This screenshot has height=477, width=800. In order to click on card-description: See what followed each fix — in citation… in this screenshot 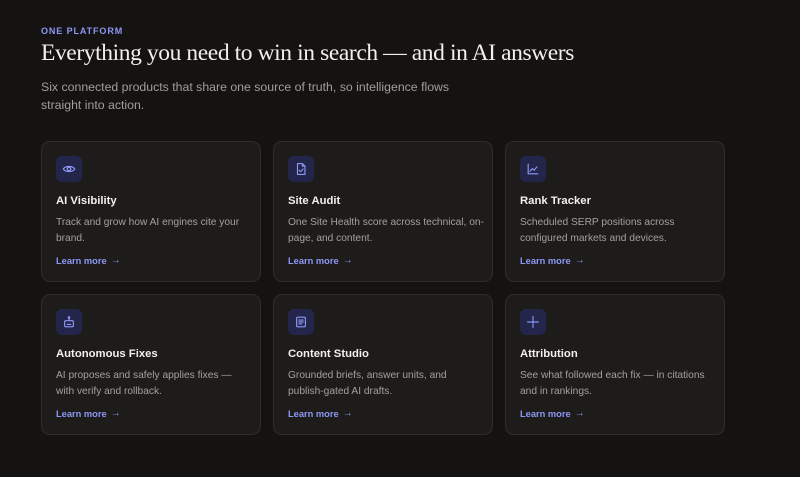, I will do `click(612, 383)`.